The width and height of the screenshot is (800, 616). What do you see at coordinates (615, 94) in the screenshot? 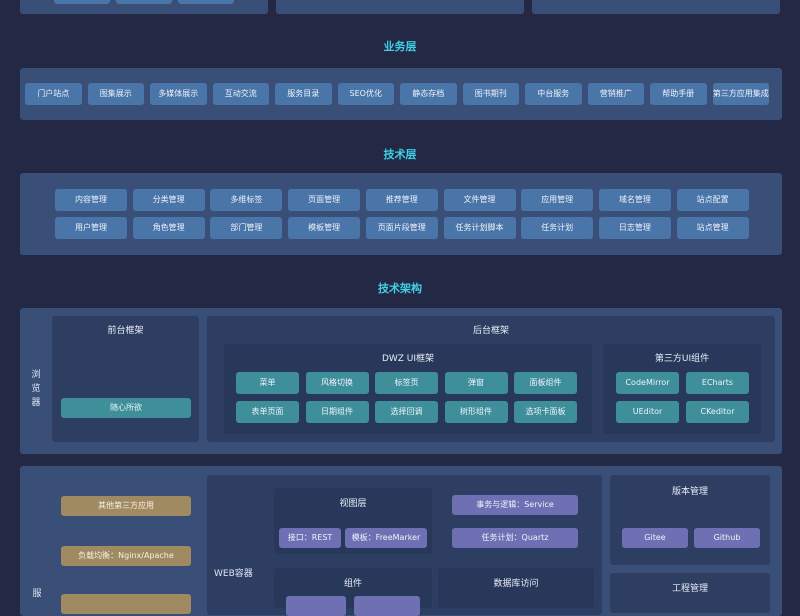
I see `business-item: 营销推广` at bounding box center [615, 94].